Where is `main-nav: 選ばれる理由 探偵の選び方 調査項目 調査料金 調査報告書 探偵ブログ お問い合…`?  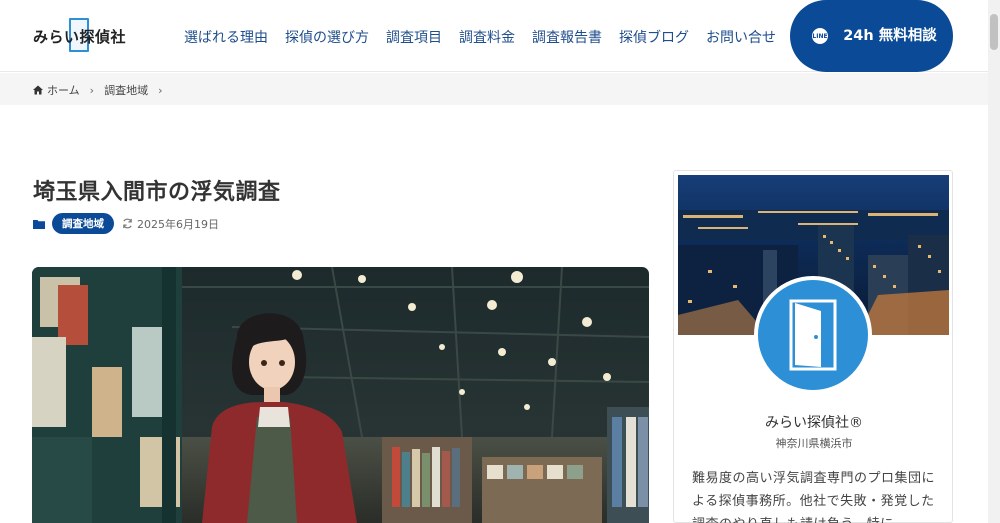 main-nav: 選ばれる理由 探偵の選び方 調査項目 調査料金 調査報告書 探偵ブログ お問い合… is located at coordinates (488, 37).